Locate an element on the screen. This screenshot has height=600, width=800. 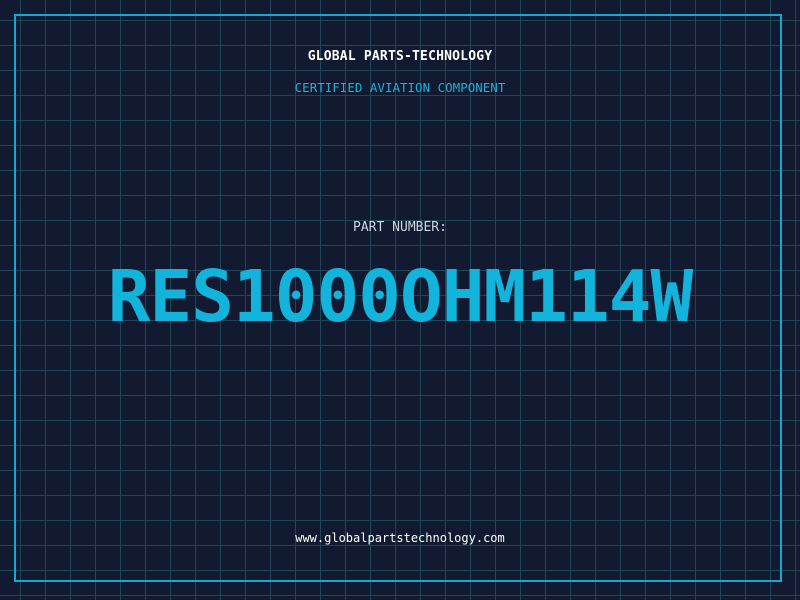
certification-subtitle: CERTIFIED AVIATION COMPONENT is located at coordinates (400, 87).